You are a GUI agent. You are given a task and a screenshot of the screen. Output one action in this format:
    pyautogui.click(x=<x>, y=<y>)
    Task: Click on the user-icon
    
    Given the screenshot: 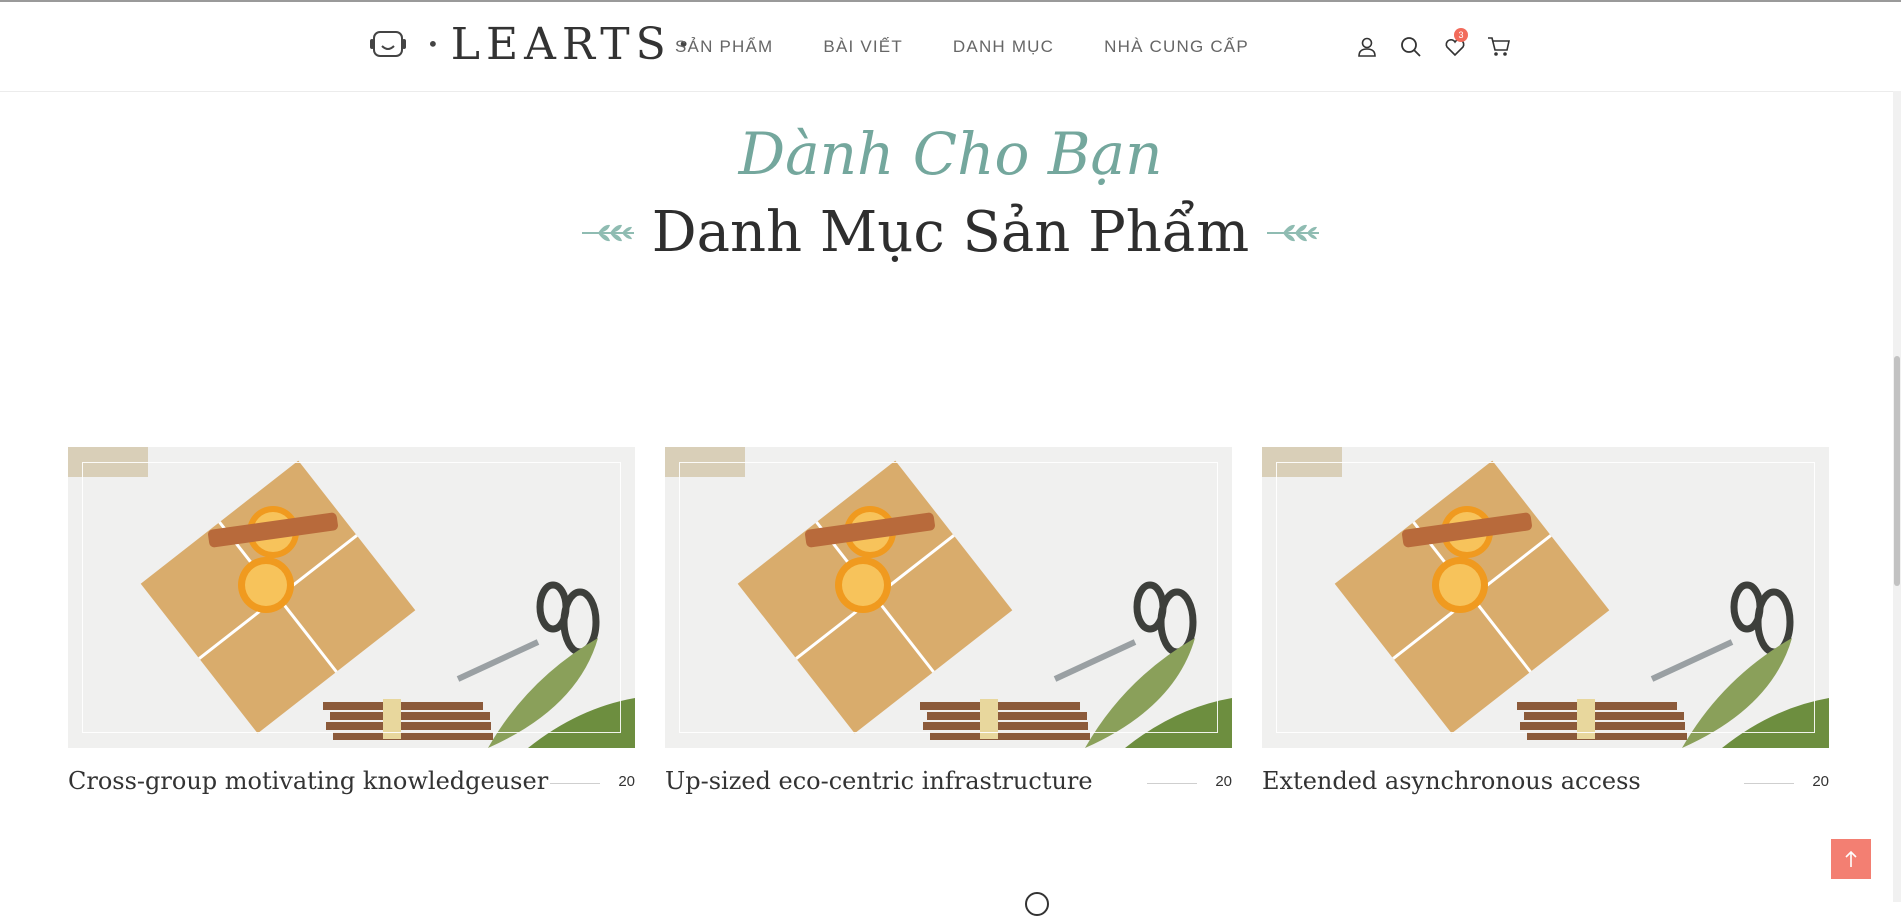 What is the action you would take?
    pyautogui.click(x=1367, y=47)
    